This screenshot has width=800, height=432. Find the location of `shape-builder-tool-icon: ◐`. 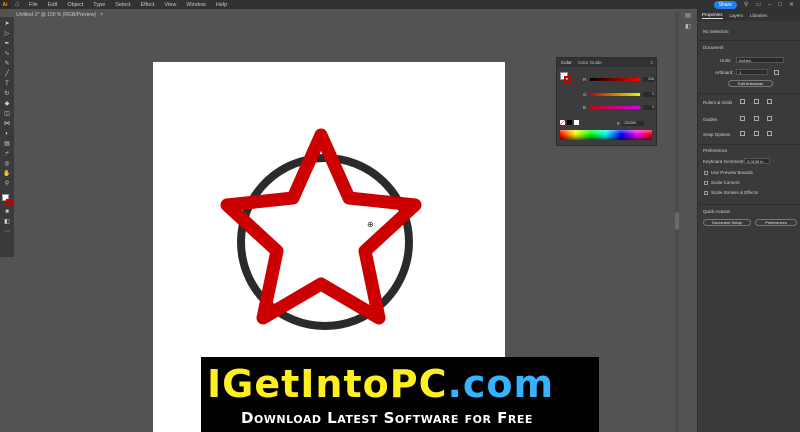

shape-builder-tool-icon: ◐ is located at coordinates (7, 134).